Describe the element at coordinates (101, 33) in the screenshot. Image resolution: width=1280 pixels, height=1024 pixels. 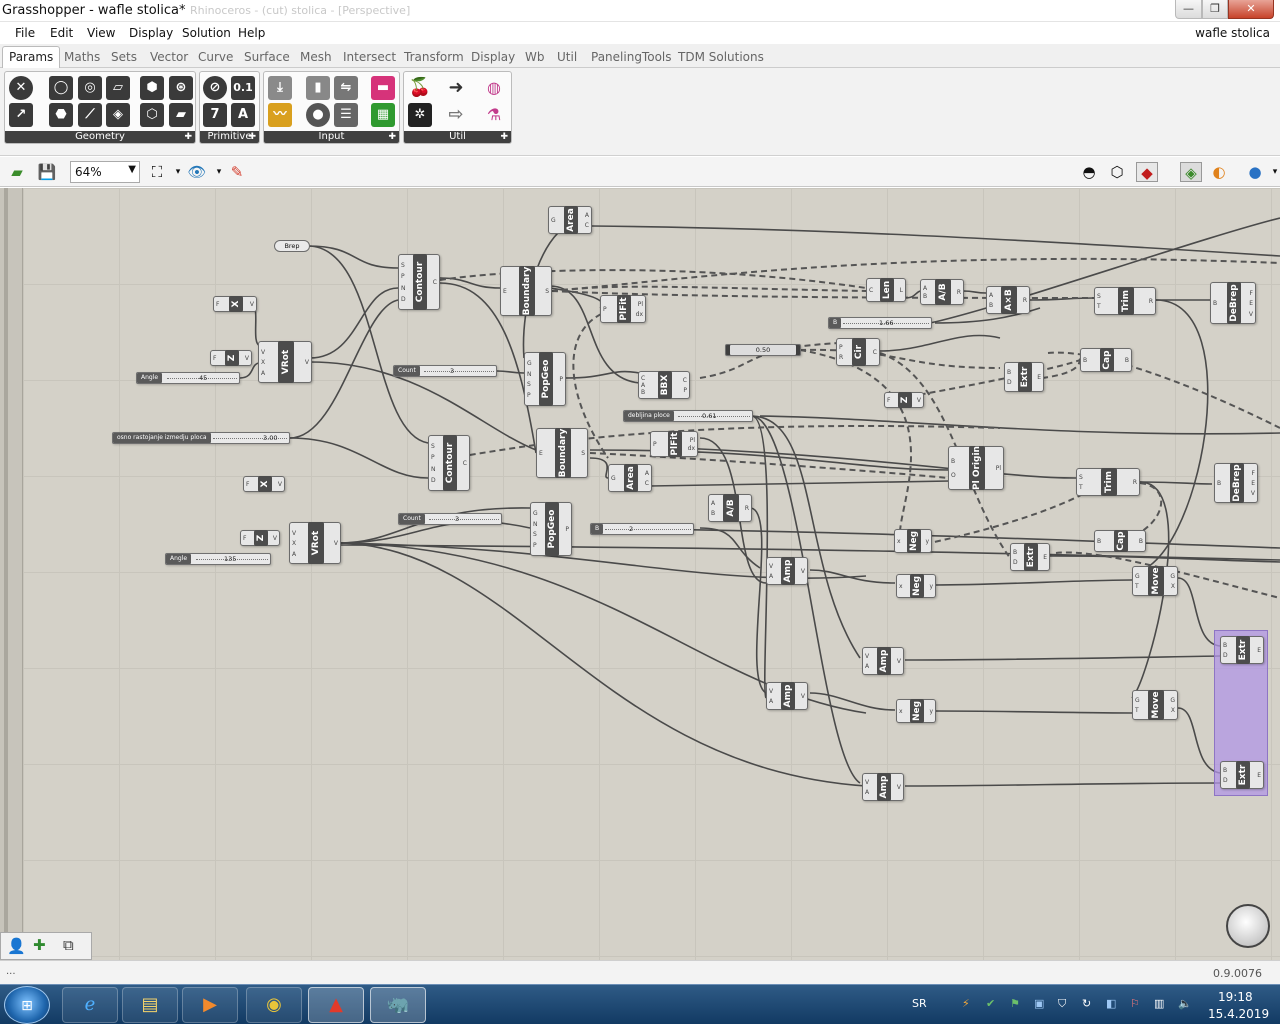
I see `menu-view: View` at that location.